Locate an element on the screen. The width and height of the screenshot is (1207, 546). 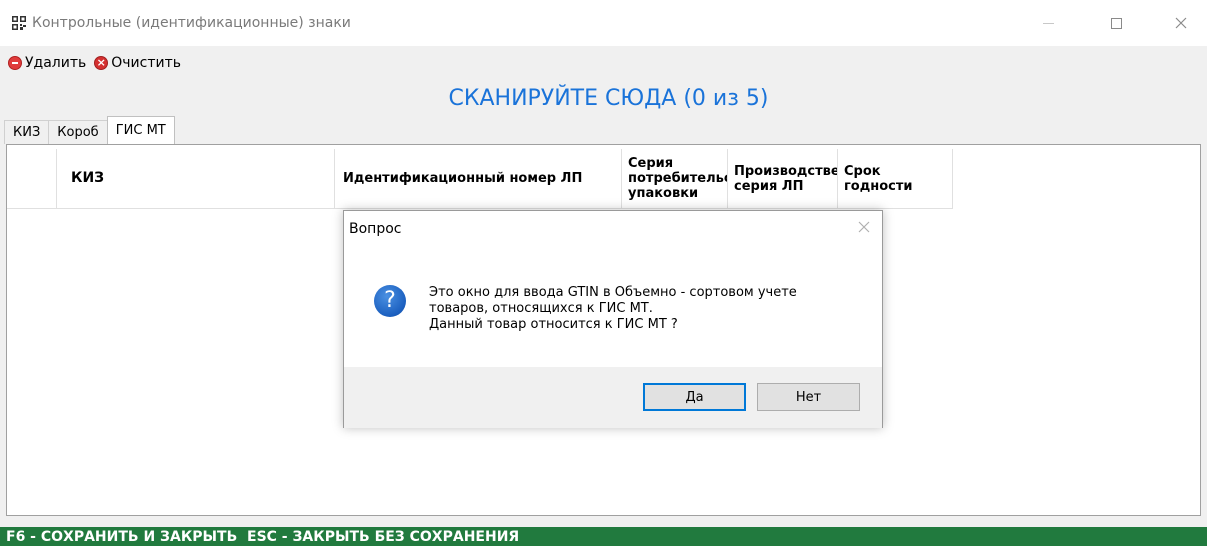
maximize-button is located at coordinates (1116, 23).